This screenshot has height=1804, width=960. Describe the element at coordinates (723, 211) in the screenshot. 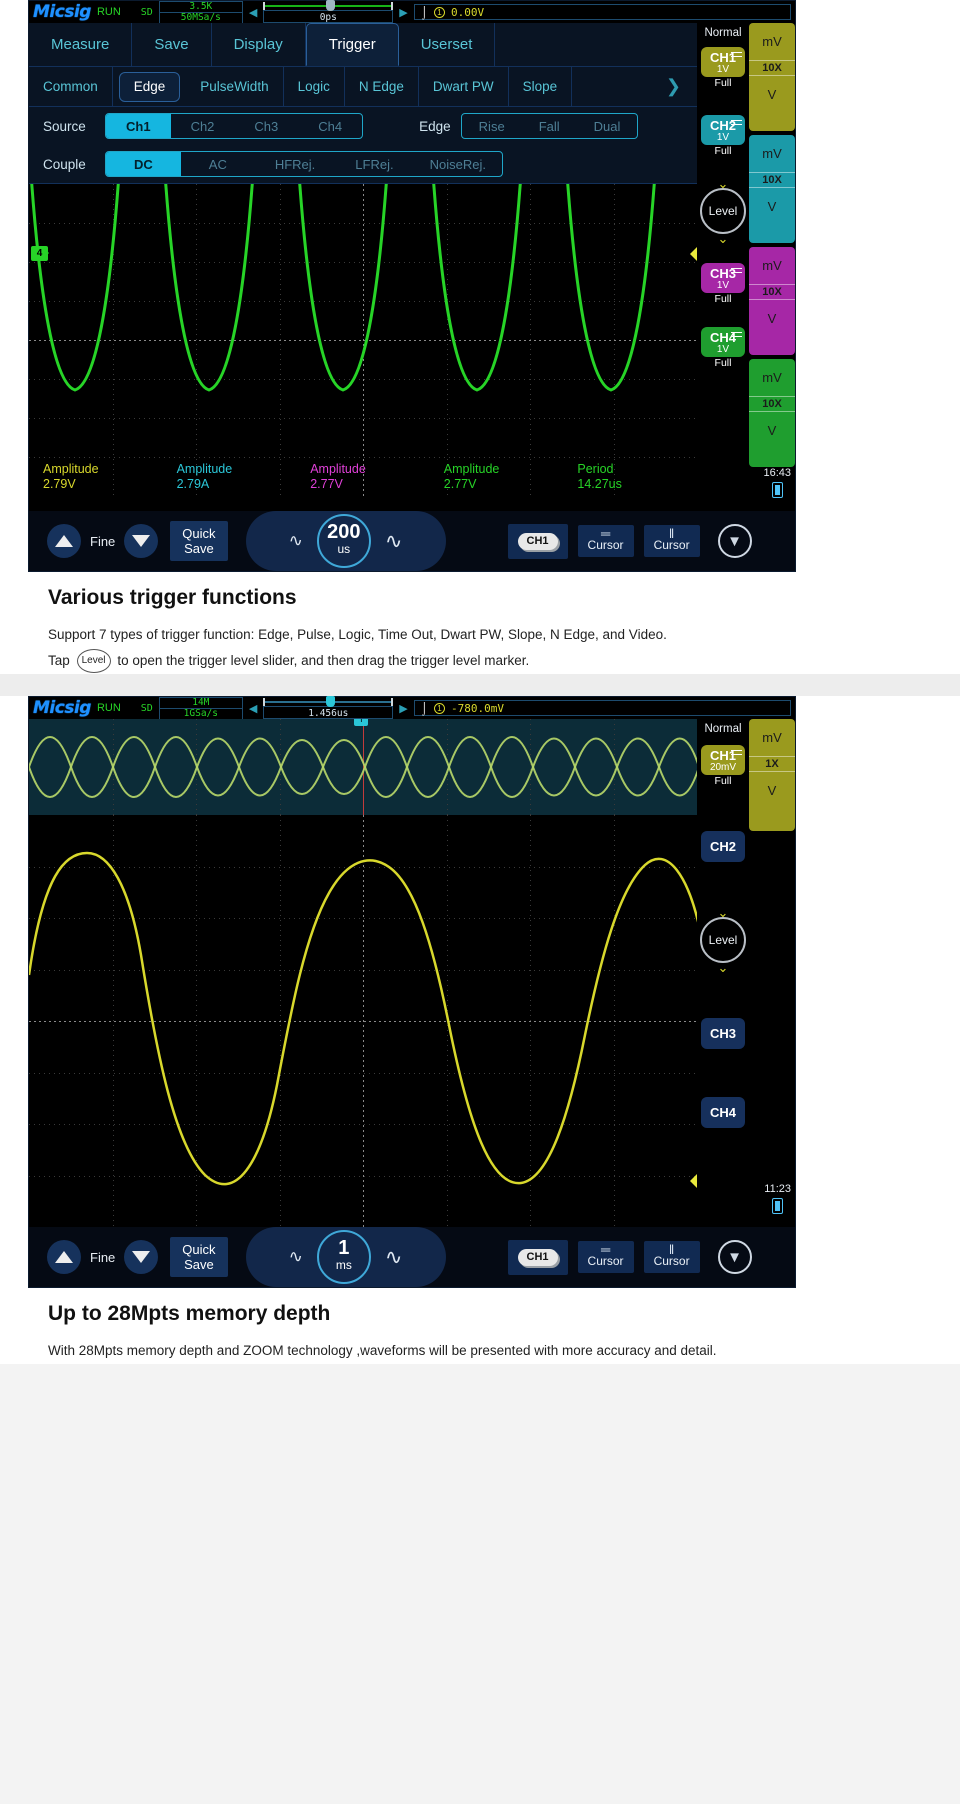

I see `trigger-level-knob: Level` at that location.